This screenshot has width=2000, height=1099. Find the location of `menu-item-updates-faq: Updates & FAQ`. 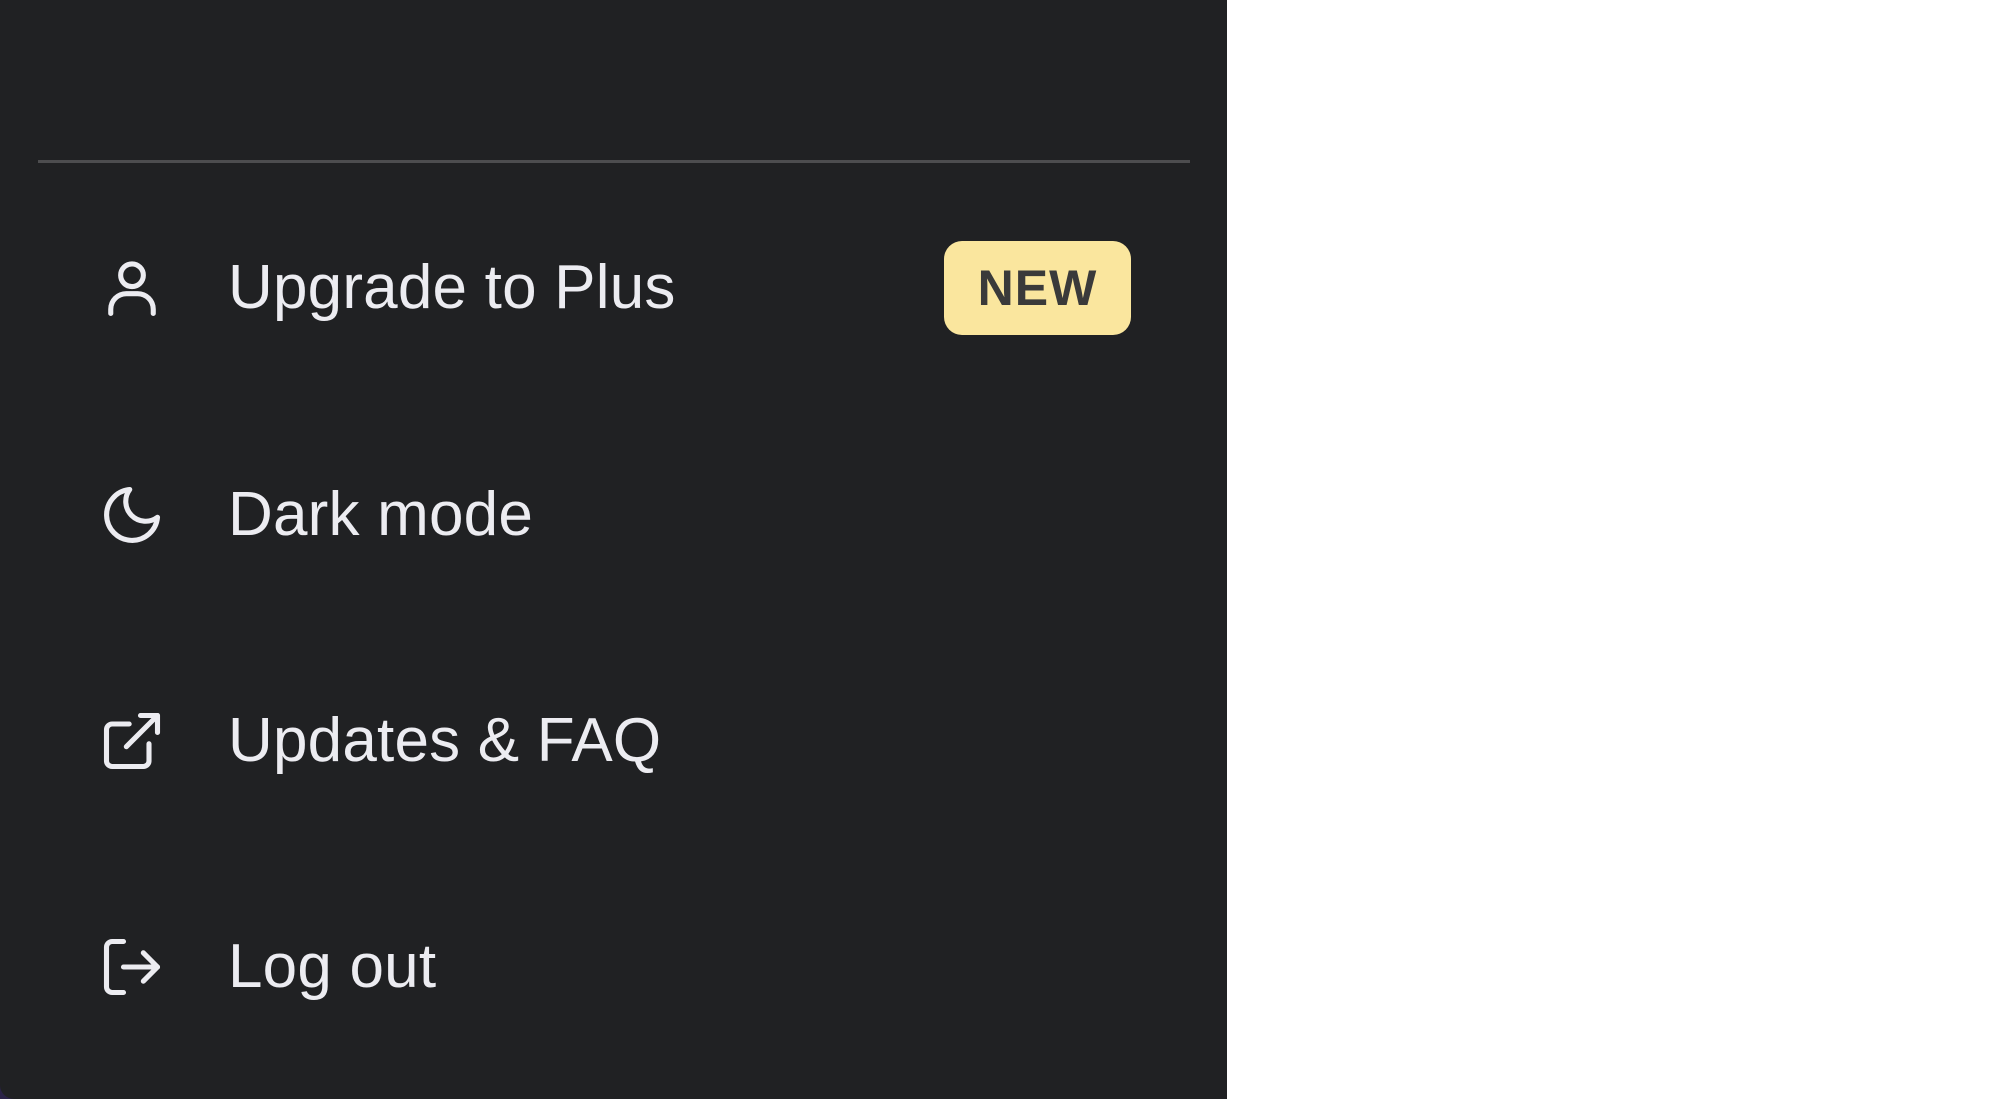

menu-item-updates-faq: Updates & FAQ is located at coordinates (613, 741).